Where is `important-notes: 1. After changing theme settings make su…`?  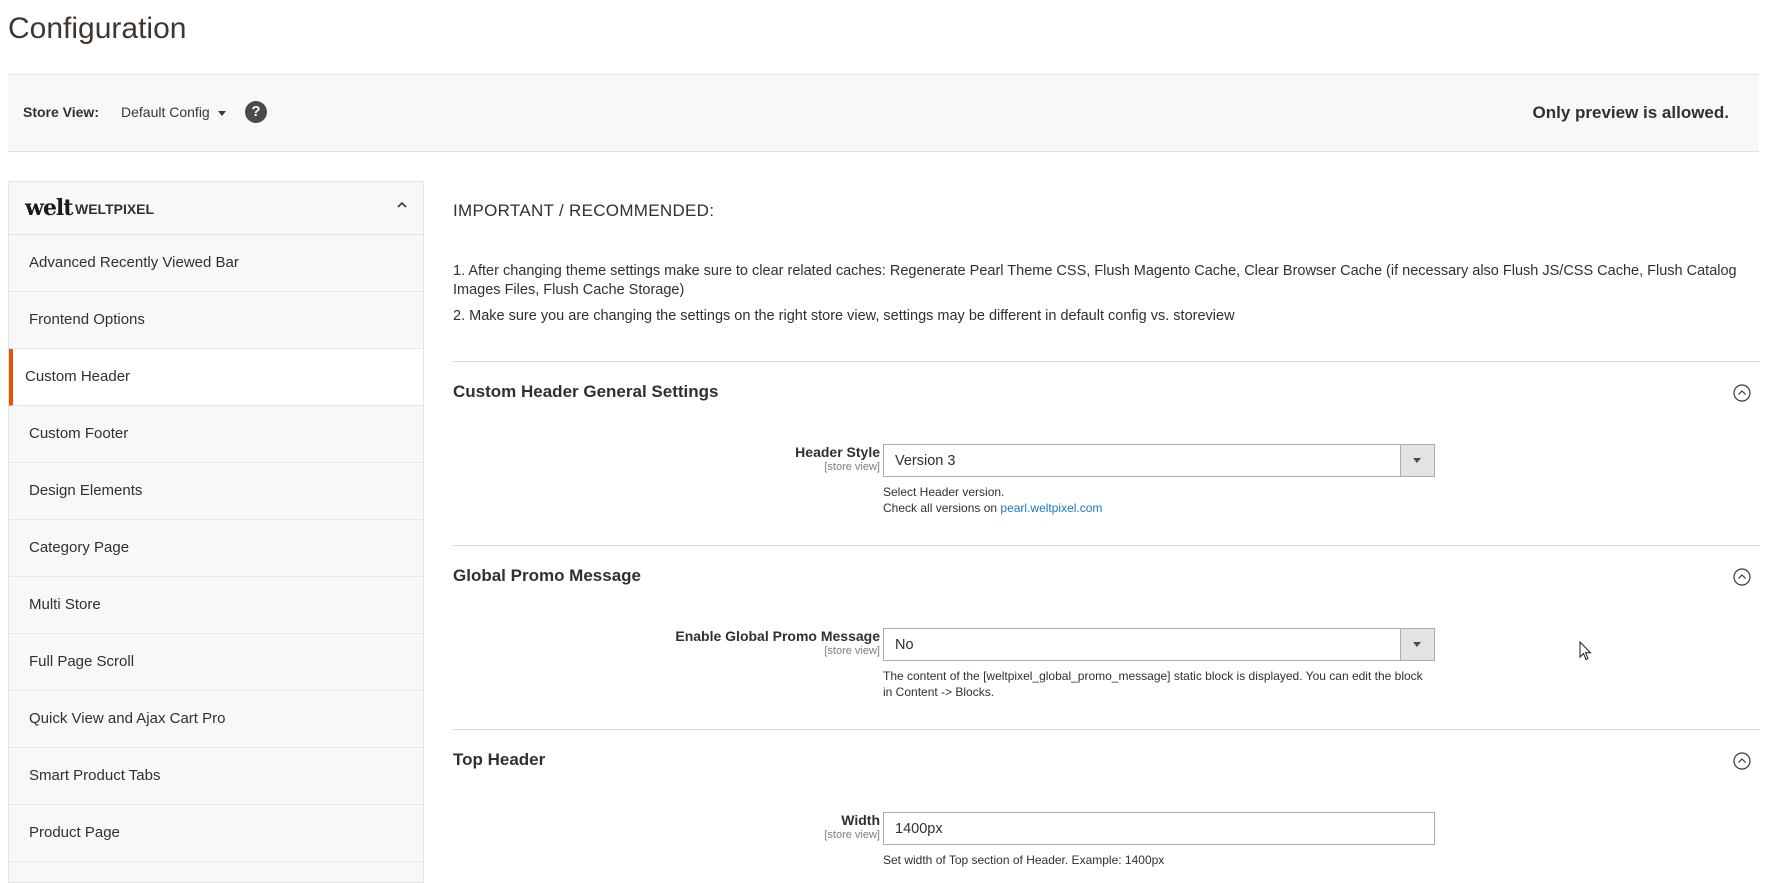 important-notes: 1. After changing theme settings make su… is located at coordinates (1098, 297).